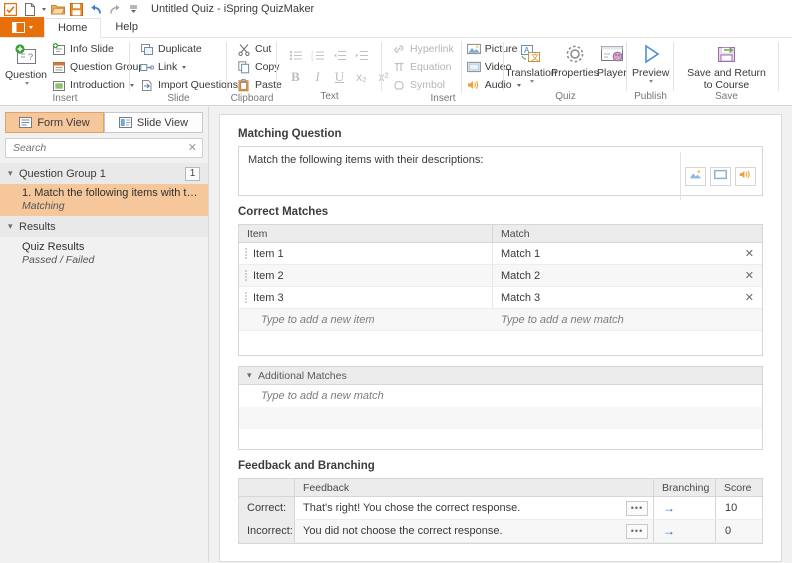  I want to click on preview-button: Preview, so click(650, 66).